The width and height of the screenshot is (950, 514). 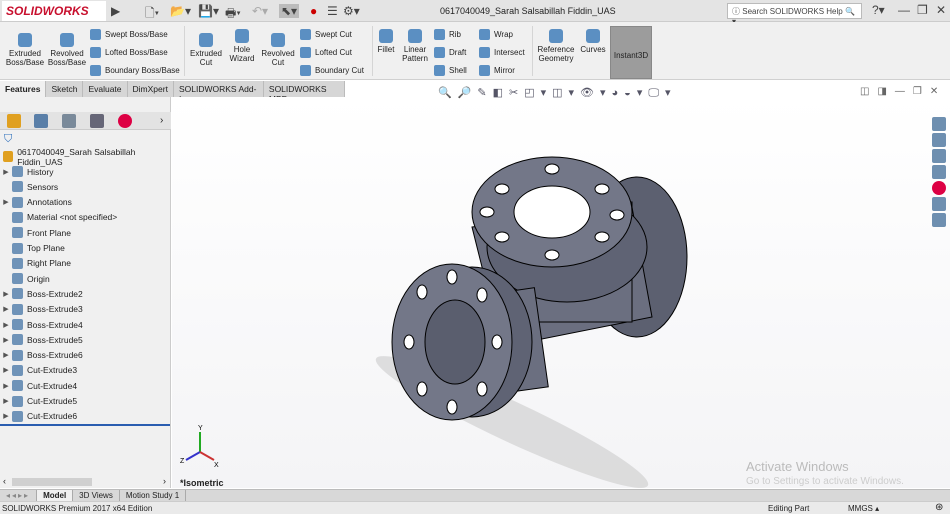 What do you see at coordinates (939, 140) in the screenshot?
I see `resources-icon` at bounding box center [939, 140].